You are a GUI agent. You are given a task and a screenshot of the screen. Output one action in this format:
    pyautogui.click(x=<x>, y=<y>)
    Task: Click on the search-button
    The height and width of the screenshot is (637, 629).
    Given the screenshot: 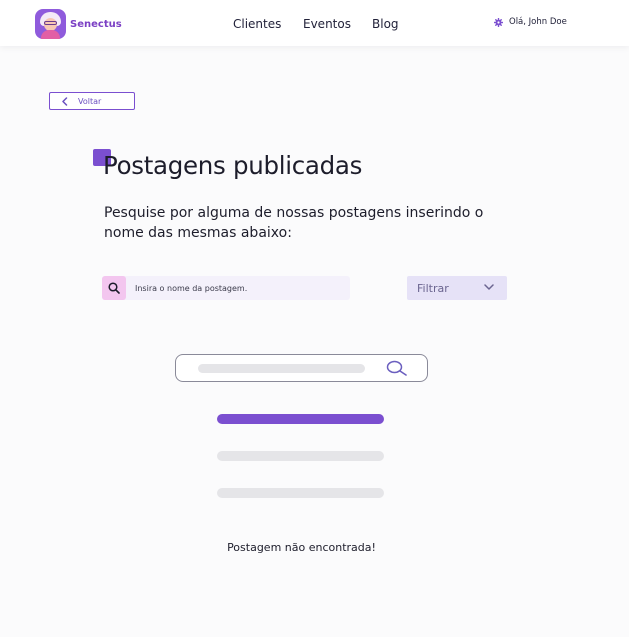 What is the action you would take?
    pyautogui.click(x=114, y=288)
    